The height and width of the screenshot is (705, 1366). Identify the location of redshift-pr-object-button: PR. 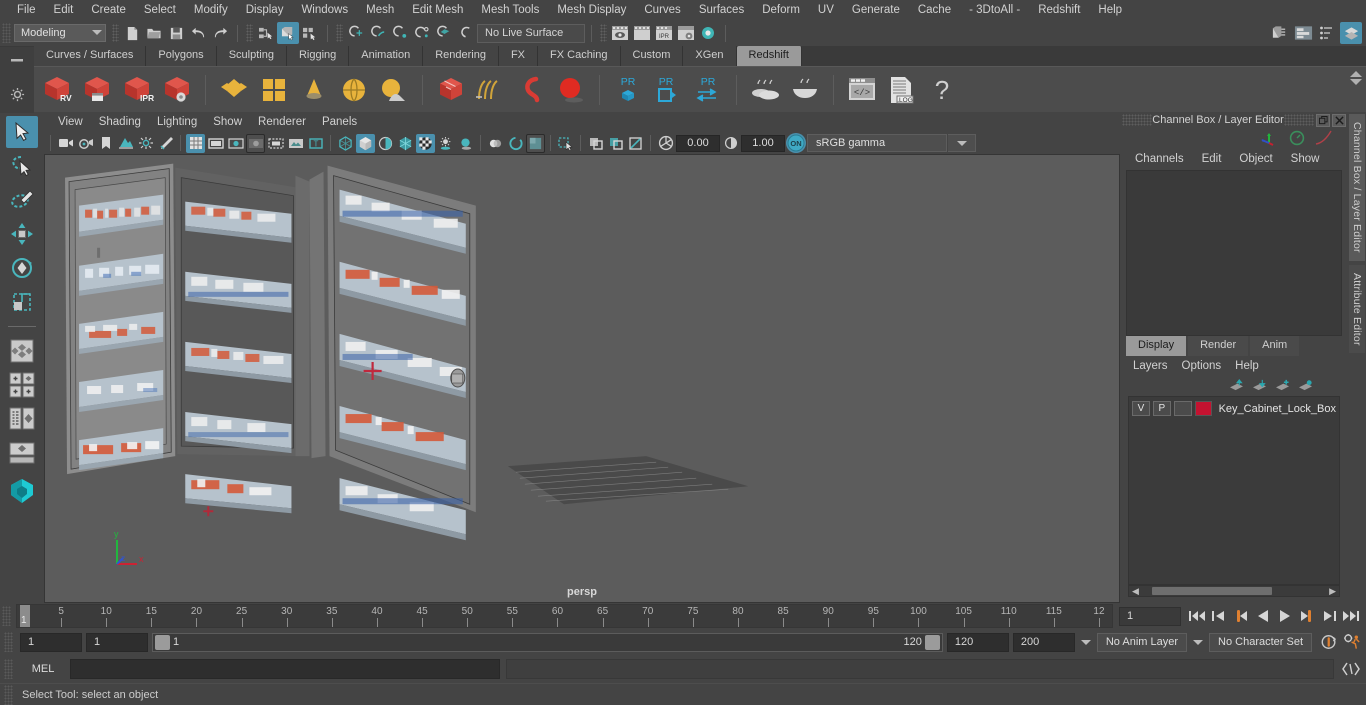
(628, 90).